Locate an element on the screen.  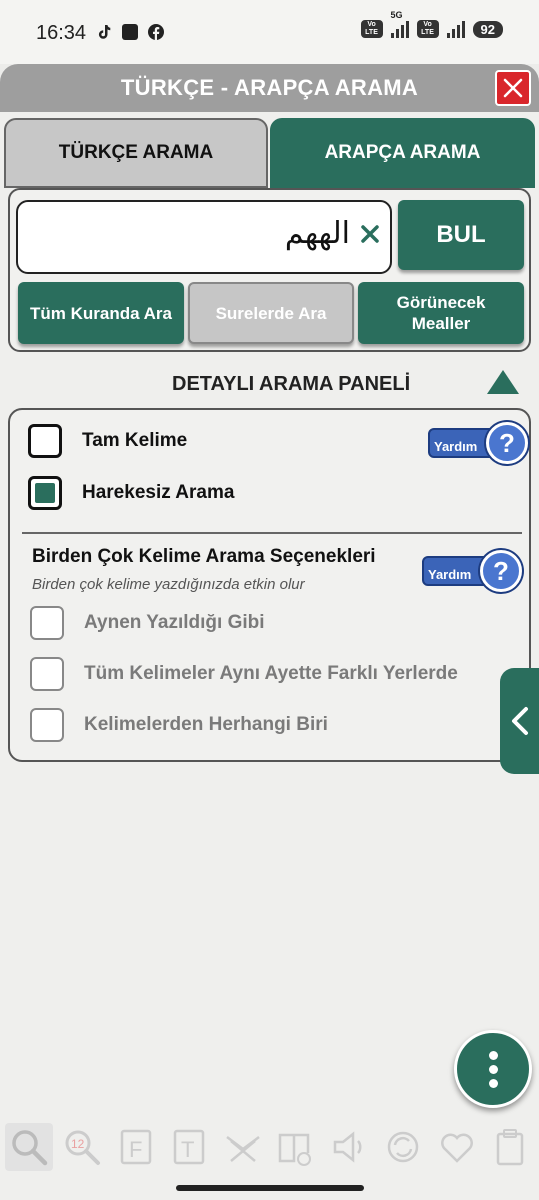
close-button is located at coordinates (513, 88).